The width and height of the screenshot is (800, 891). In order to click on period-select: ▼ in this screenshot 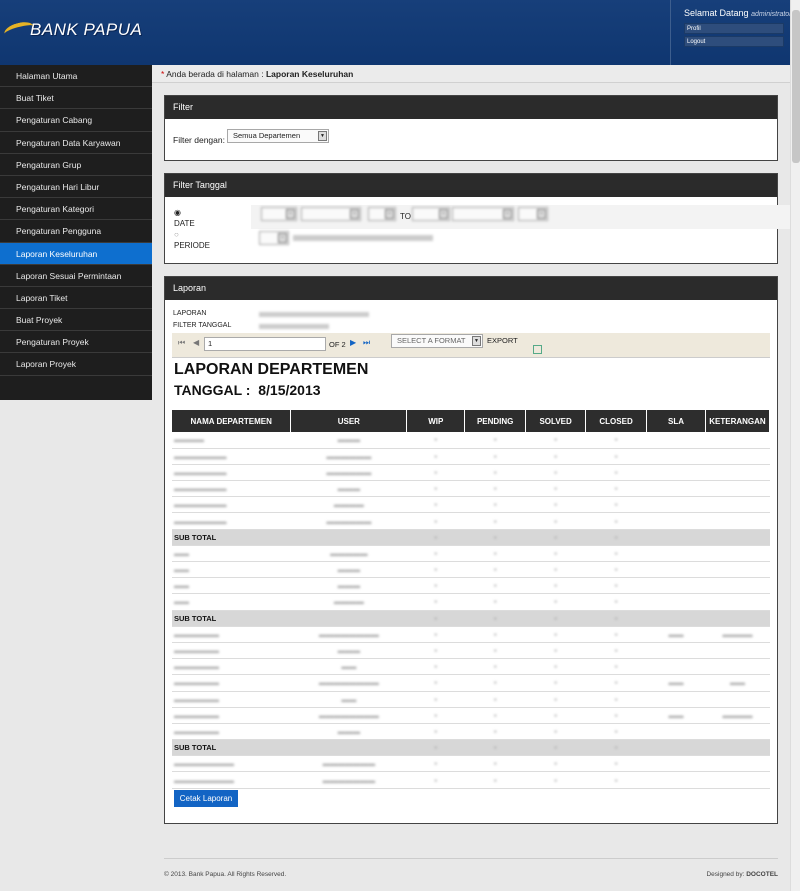, I will do `click(274, 238)`.